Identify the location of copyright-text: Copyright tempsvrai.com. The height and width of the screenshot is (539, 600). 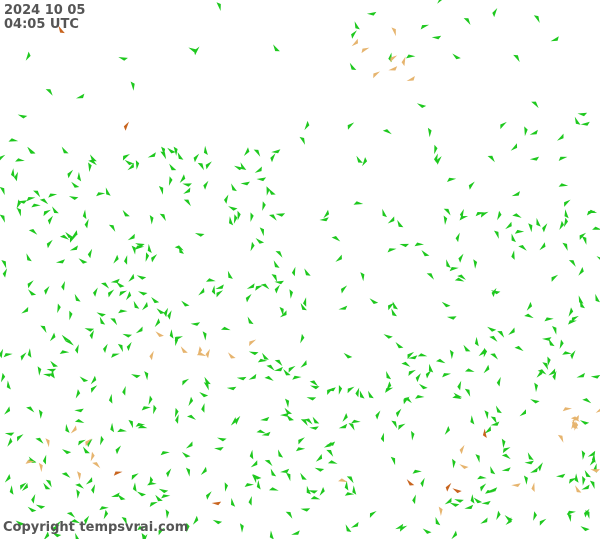
(96, 527).